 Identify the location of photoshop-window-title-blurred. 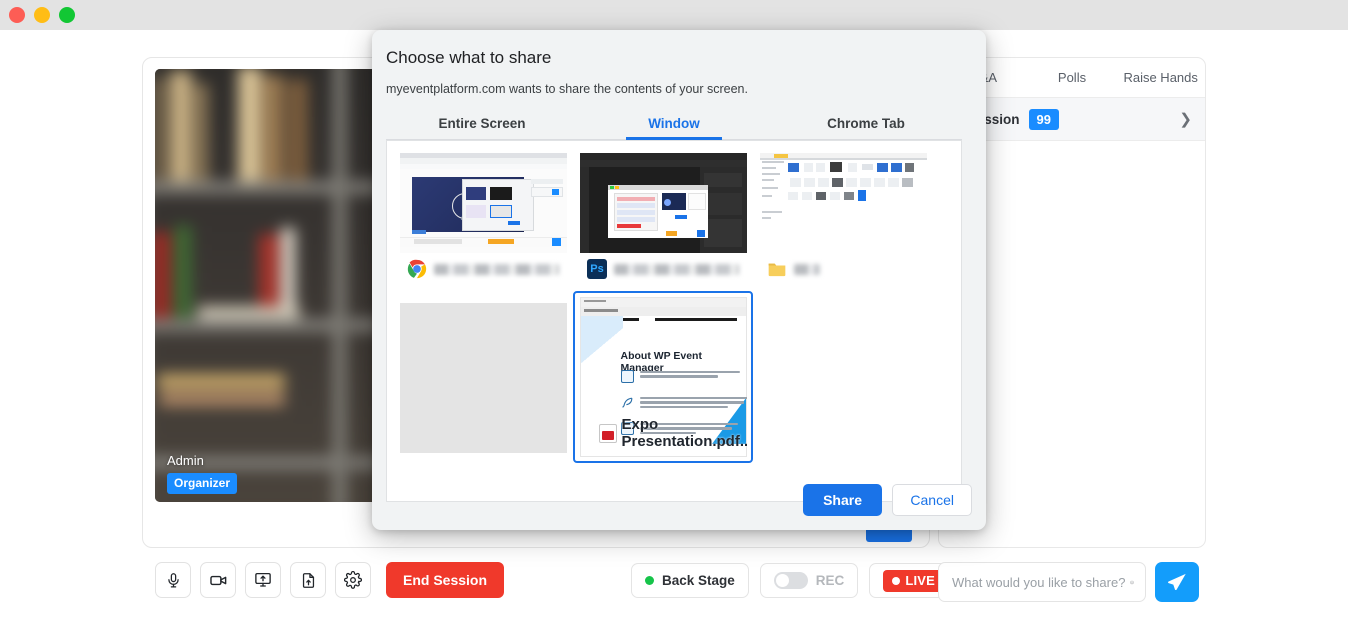
(676, 269).